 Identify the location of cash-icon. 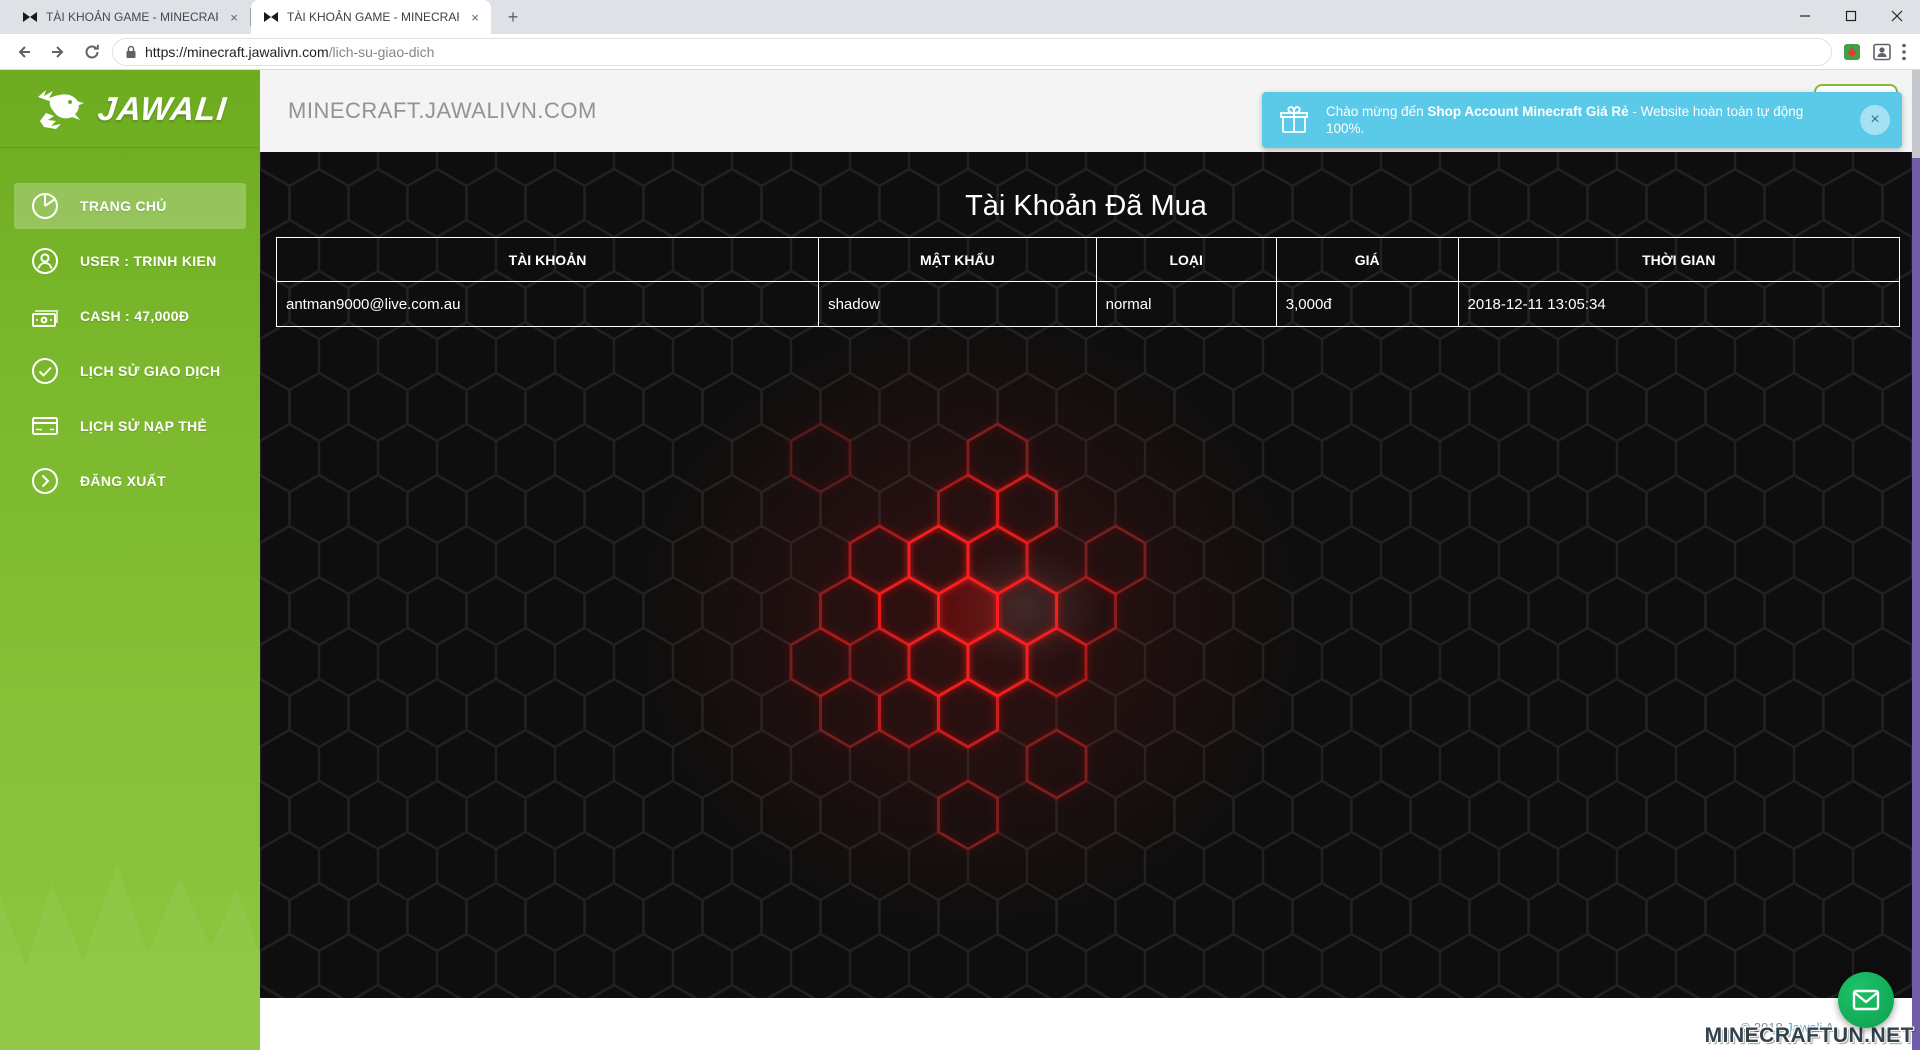
(45, 318).